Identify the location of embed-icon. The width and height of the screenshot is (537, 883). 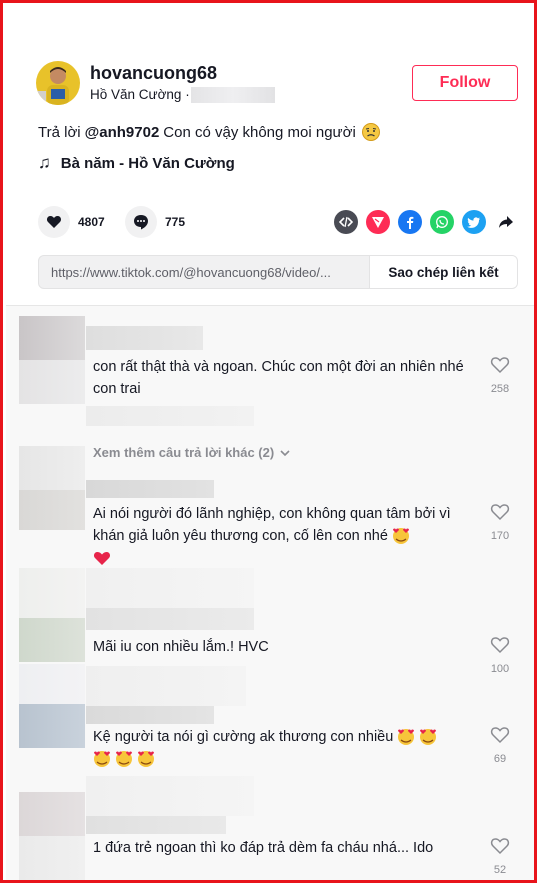
(346, 222).